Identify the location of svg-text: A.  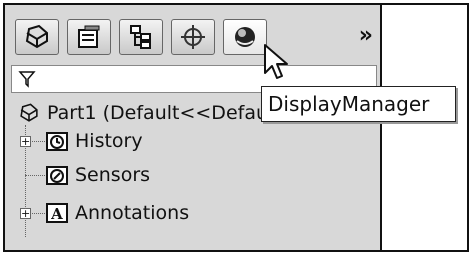
(56, 214).